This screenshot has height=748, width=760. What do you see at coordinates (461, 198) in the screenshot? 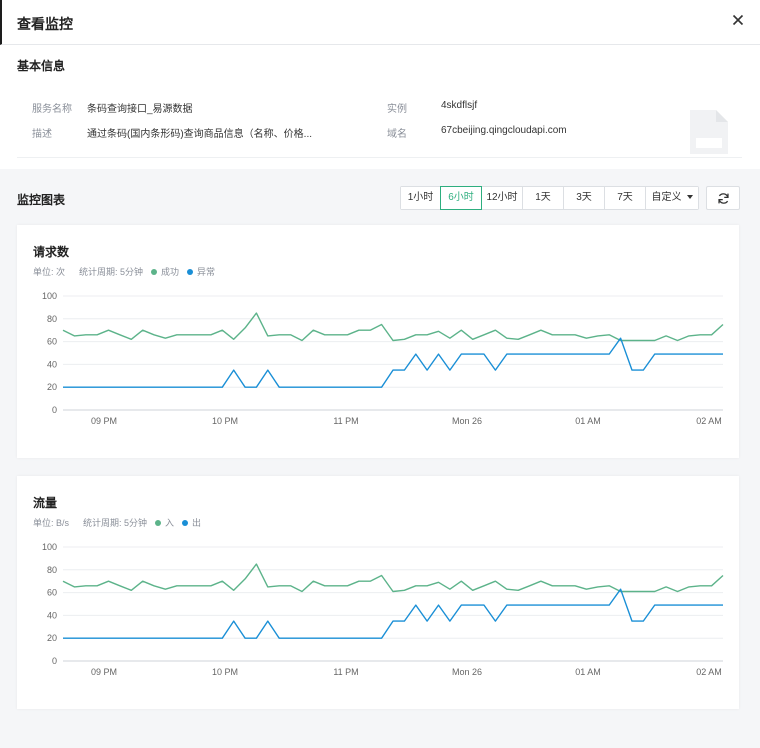
I see `range-6h-button: 6小时` at bounding box center [461, 198].